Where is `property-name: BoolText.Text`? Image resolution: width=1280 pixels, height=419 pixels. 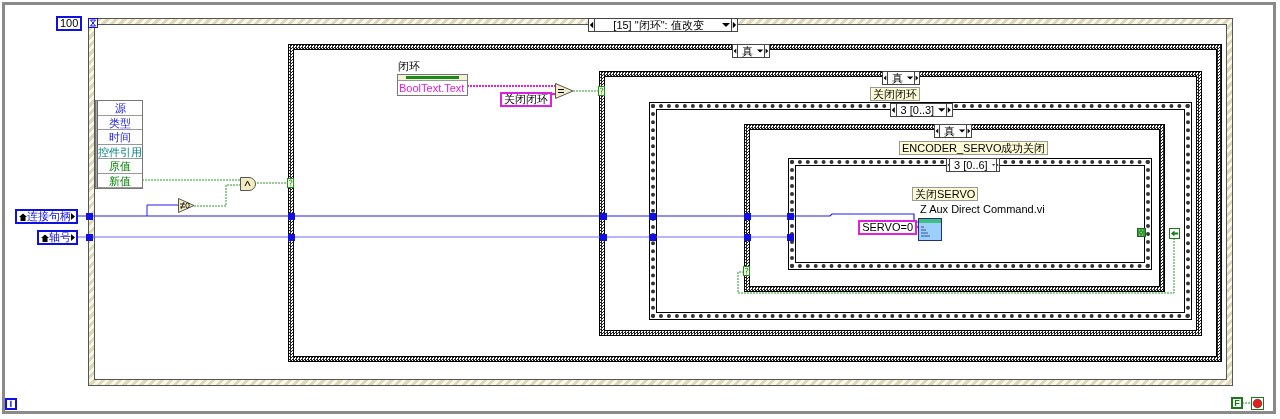
property-name: BoolText.Text is located at coordinates (433, 88).